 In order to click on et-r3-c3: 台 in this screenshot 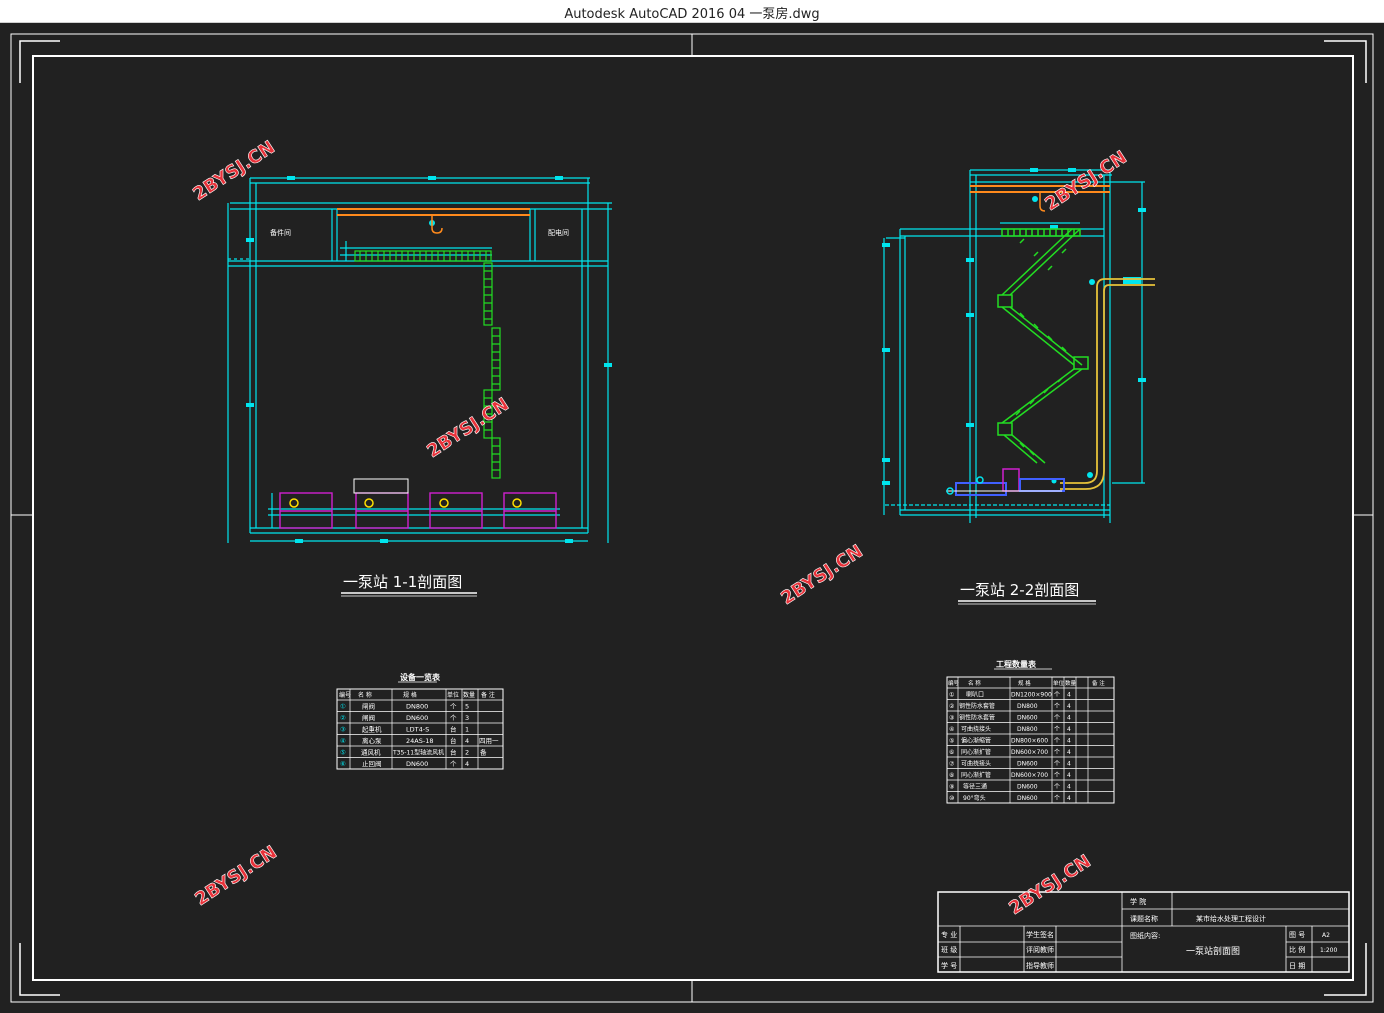, I will do `click(453, 740)`.